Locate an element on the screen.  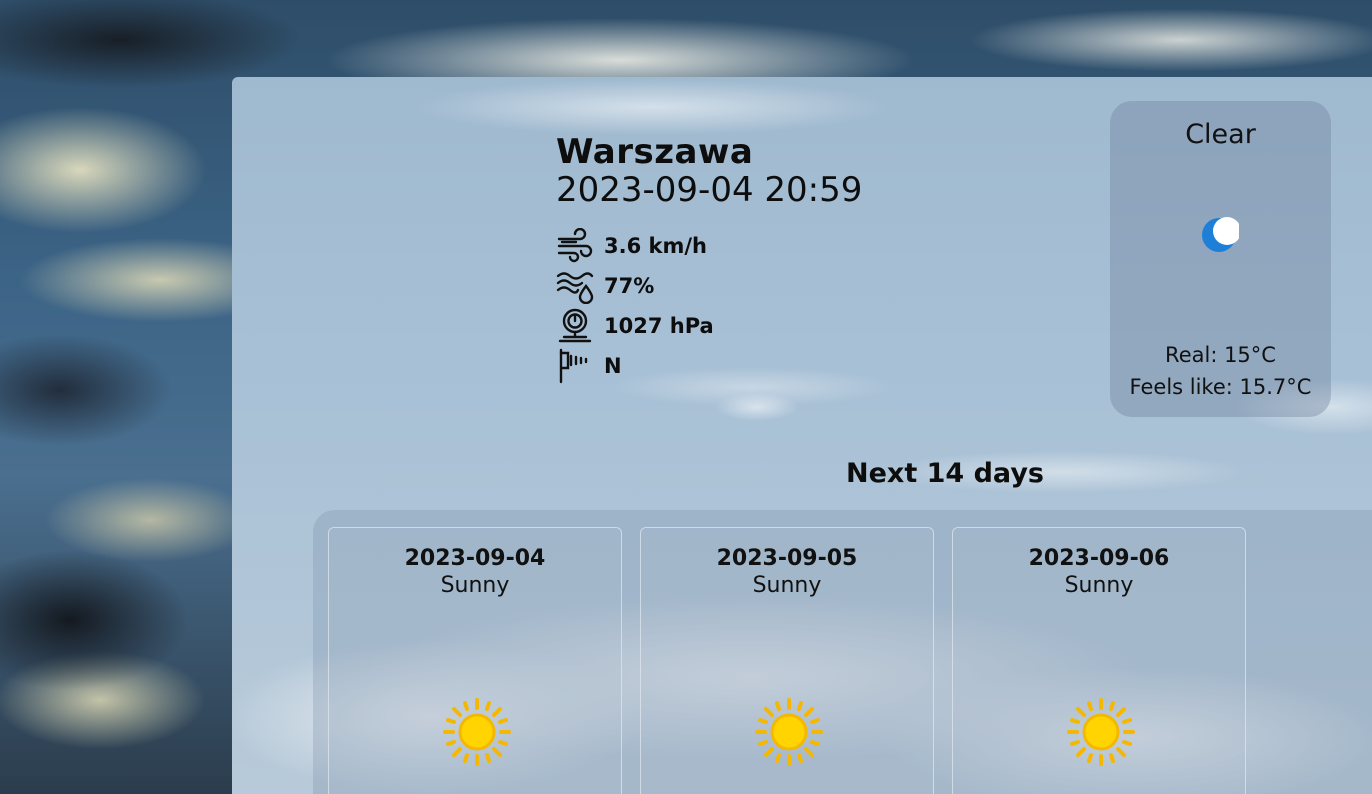
wind-direction-stat: N is located at coordinates (709, 366).